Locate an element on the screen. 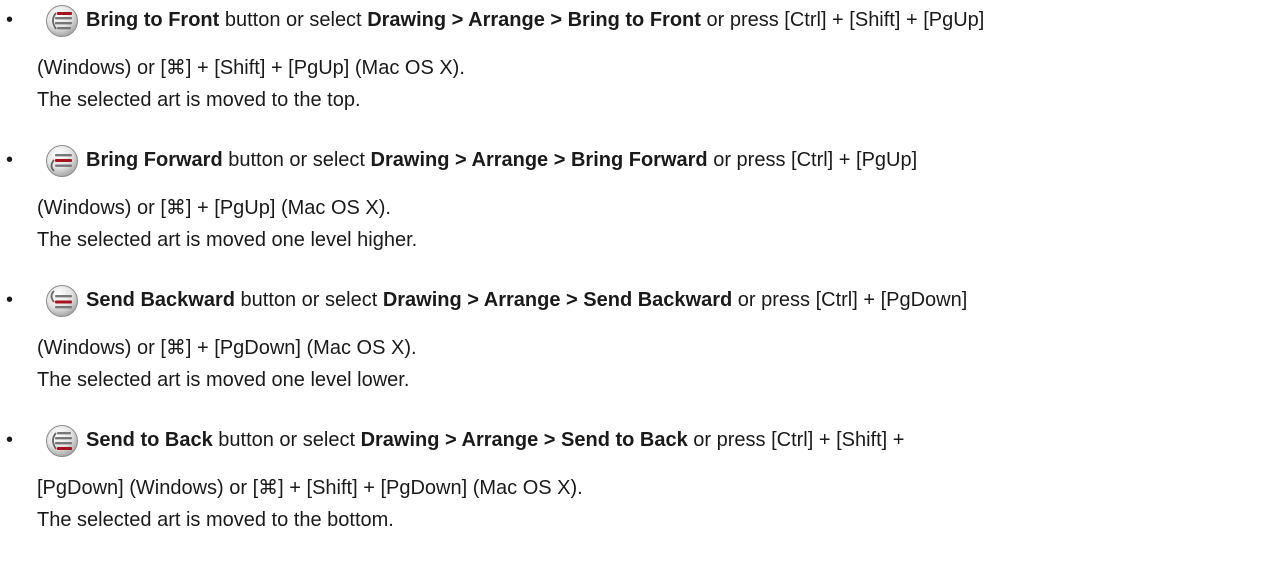 Image resolution: width=1288 pixels, height=586 pixels. send-to-back-icon is located at coordinates (62, 441).